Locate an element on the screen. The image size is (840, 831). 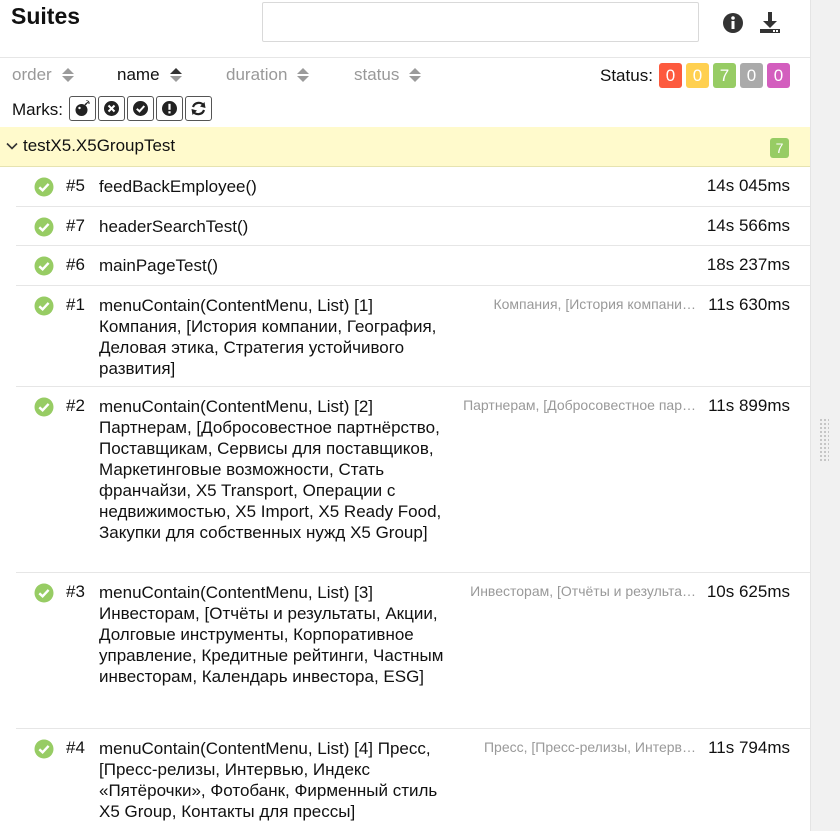
test-duration: 10s 625ms is located at coordinates (748, 591).